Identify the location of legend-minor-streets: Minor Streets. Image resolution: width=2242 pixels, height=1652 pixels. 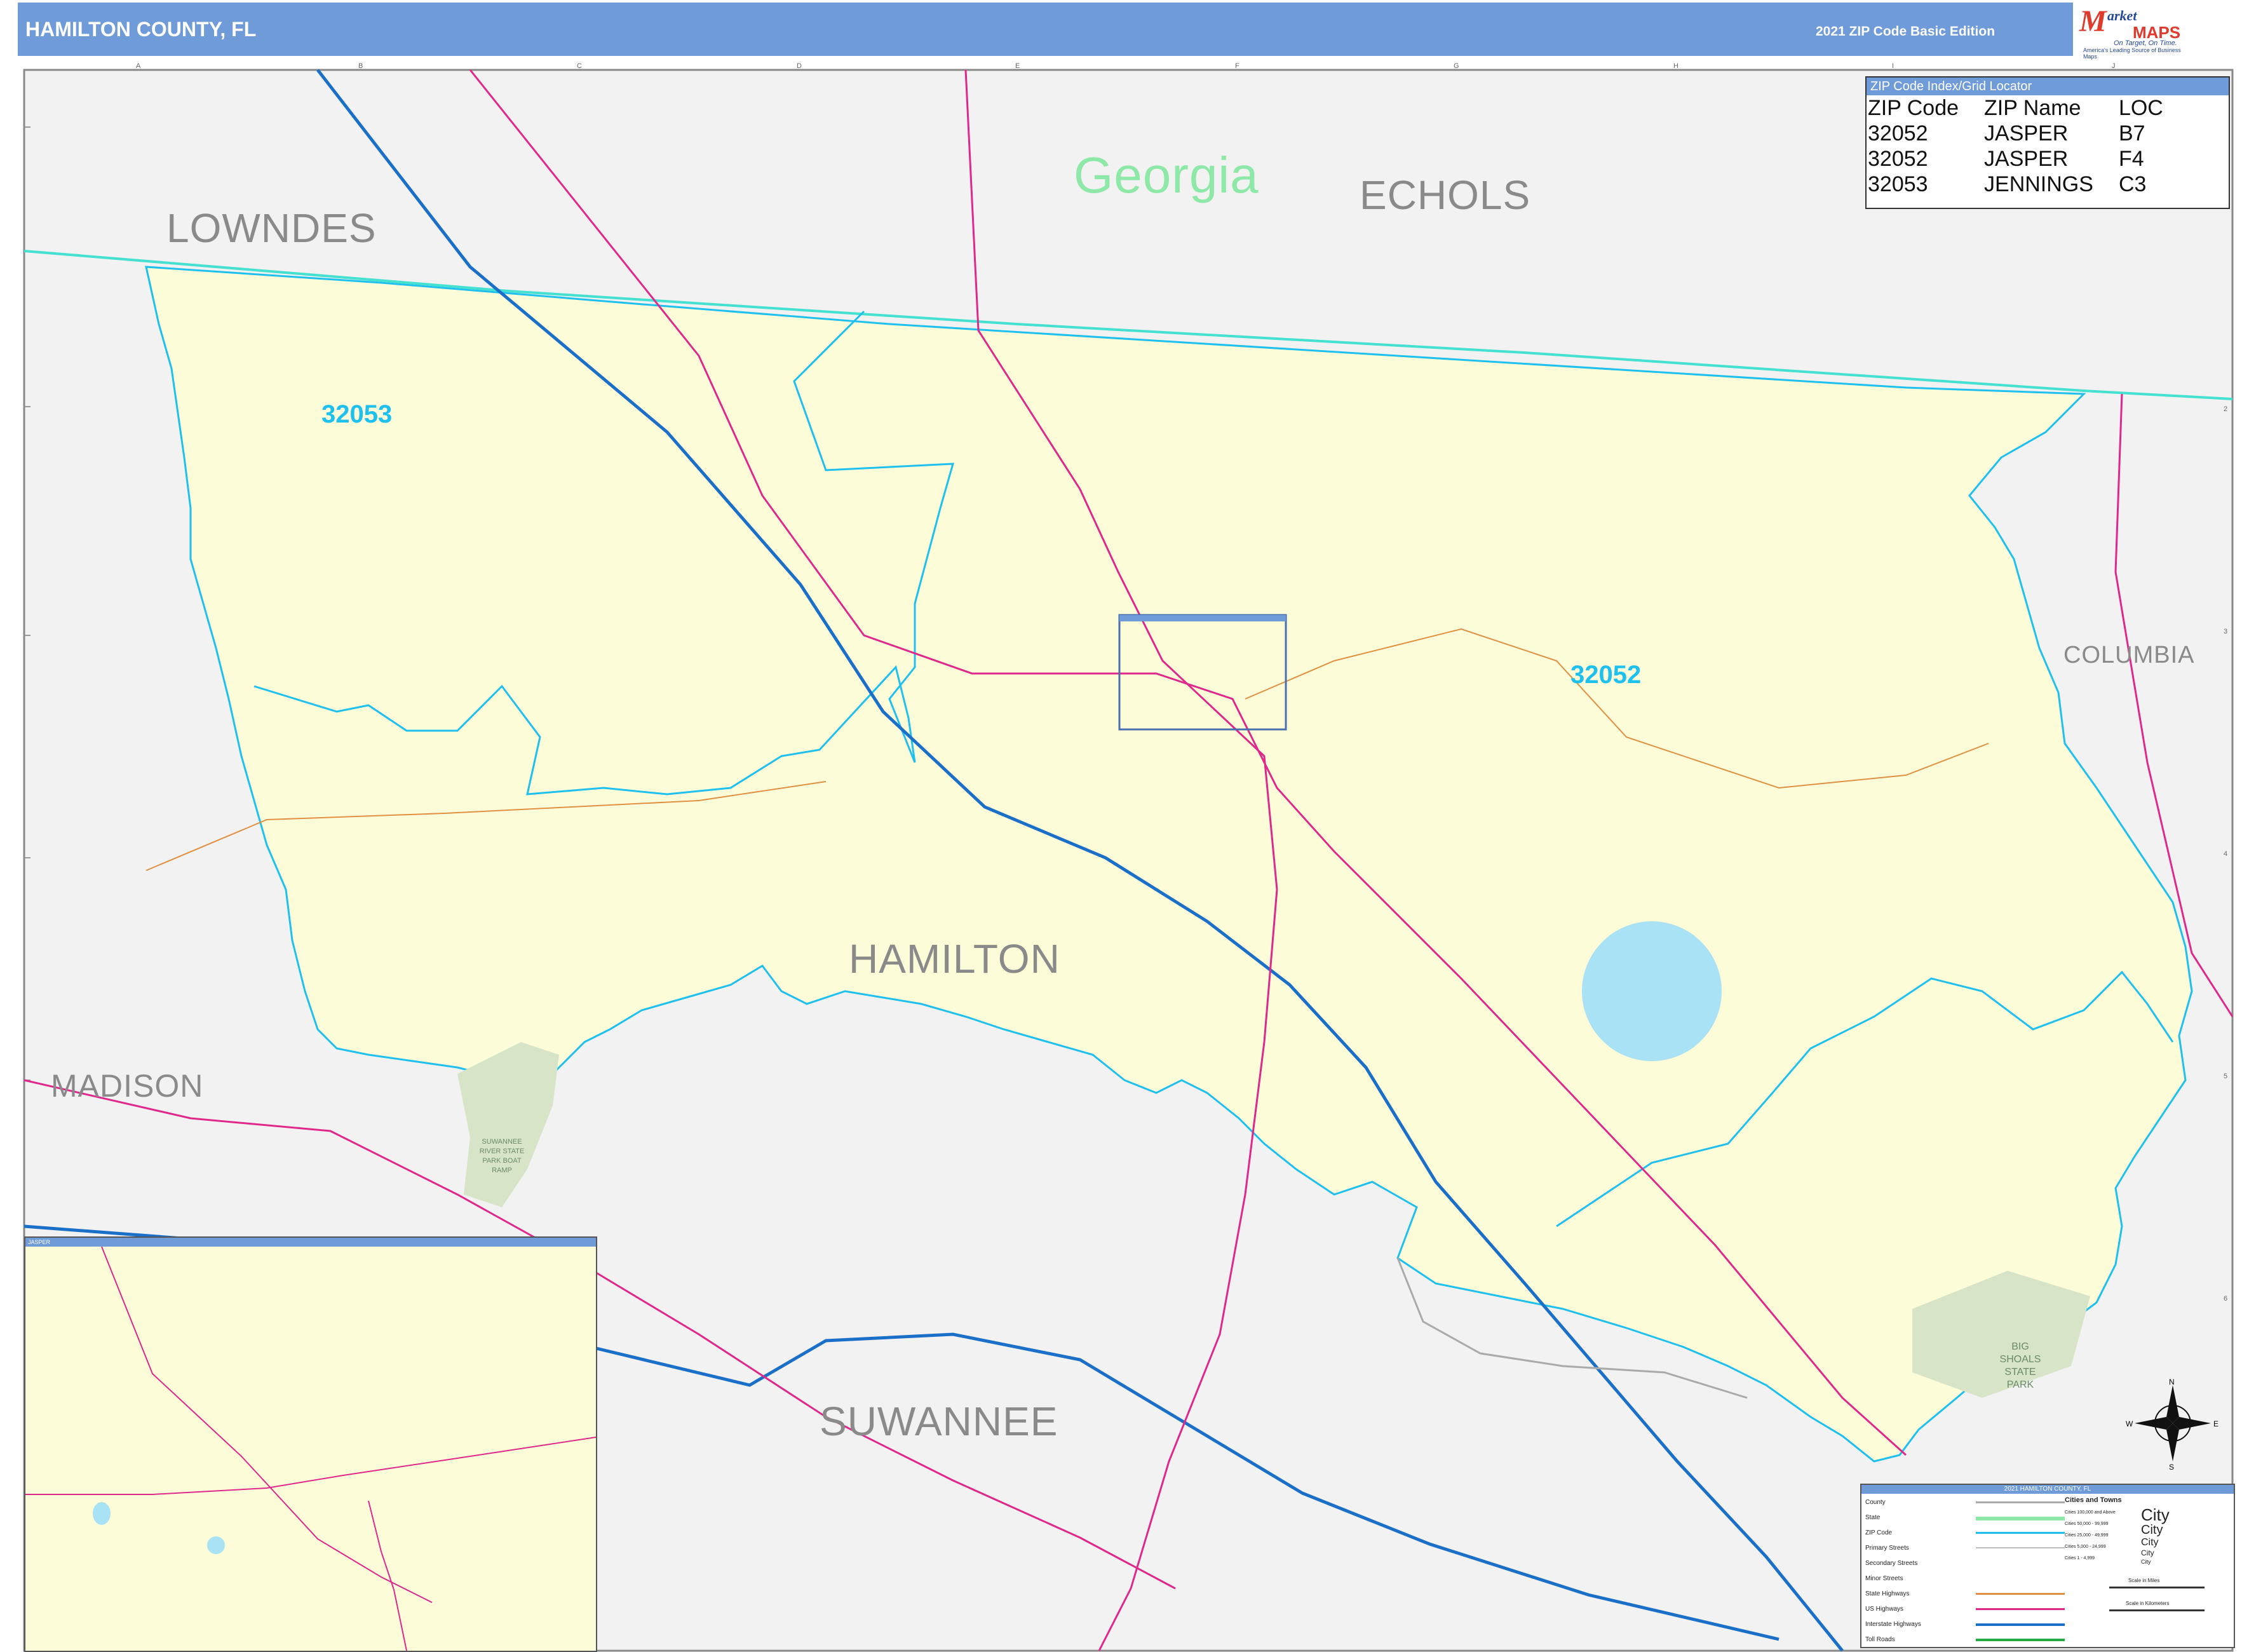
(1884, 1579).